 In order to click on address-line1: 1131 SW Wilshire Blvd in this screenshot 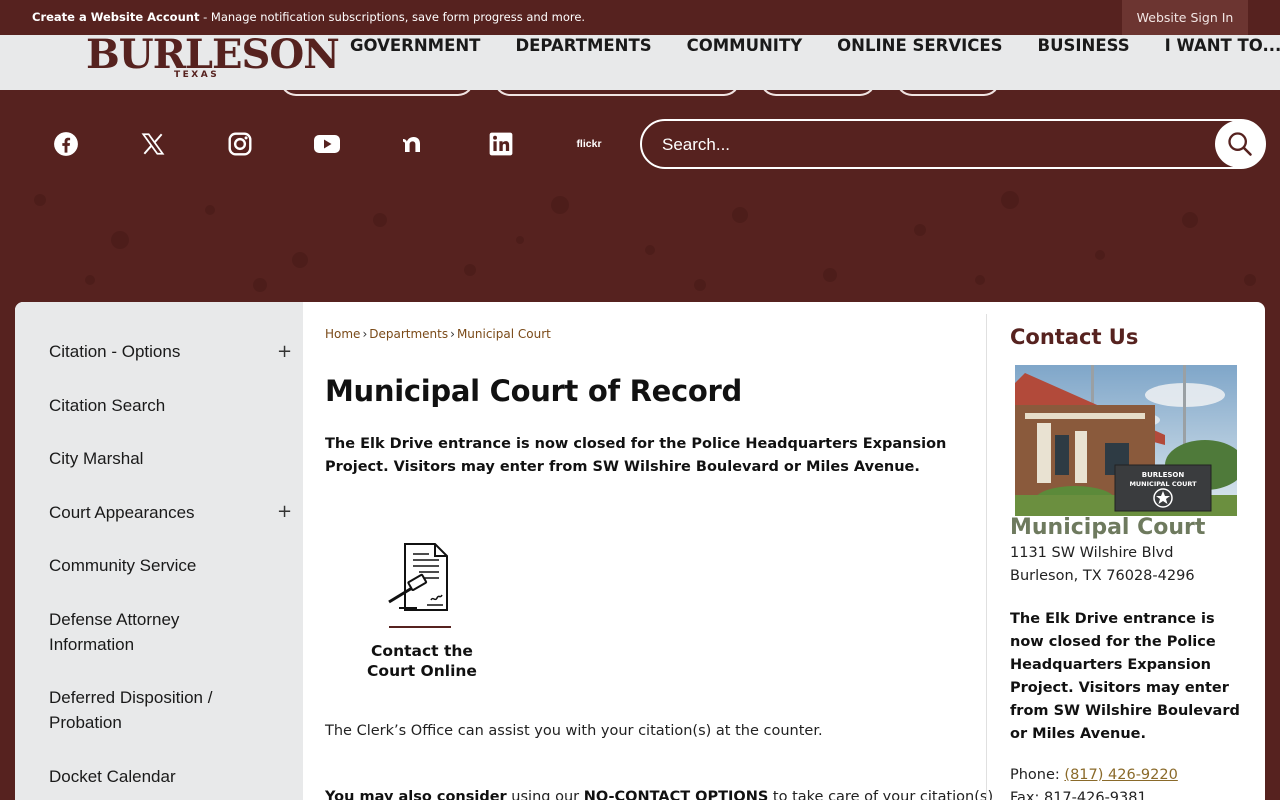, I will do `click(1092, 553)`.